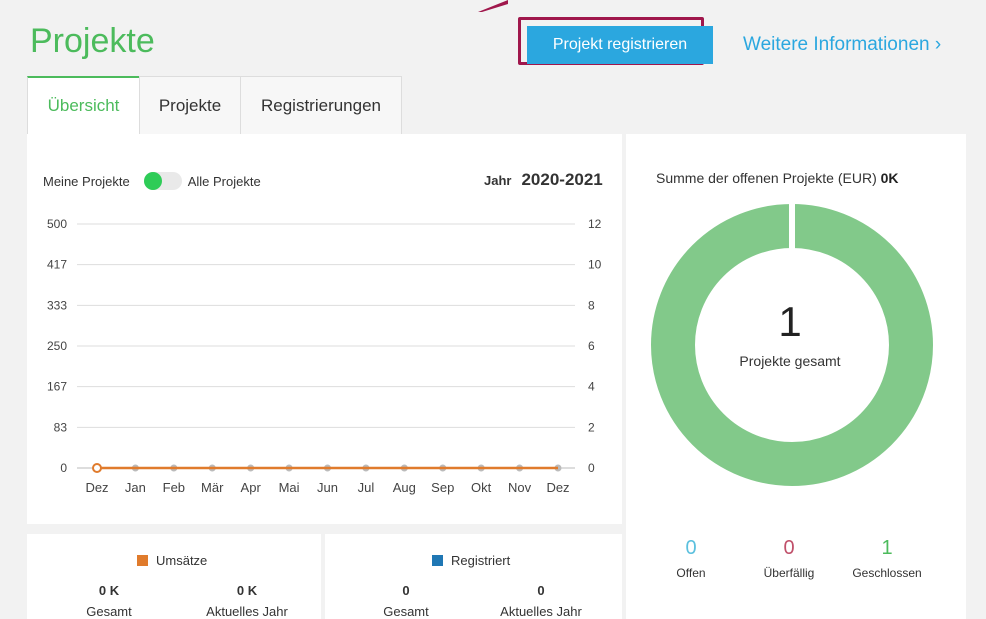 This screenshot has height=619, width=986. What do you see at coordinates (789, 573) in the screenshot?
I see `status-overdue-label: Überfällig` at bounding box center [789, 573].